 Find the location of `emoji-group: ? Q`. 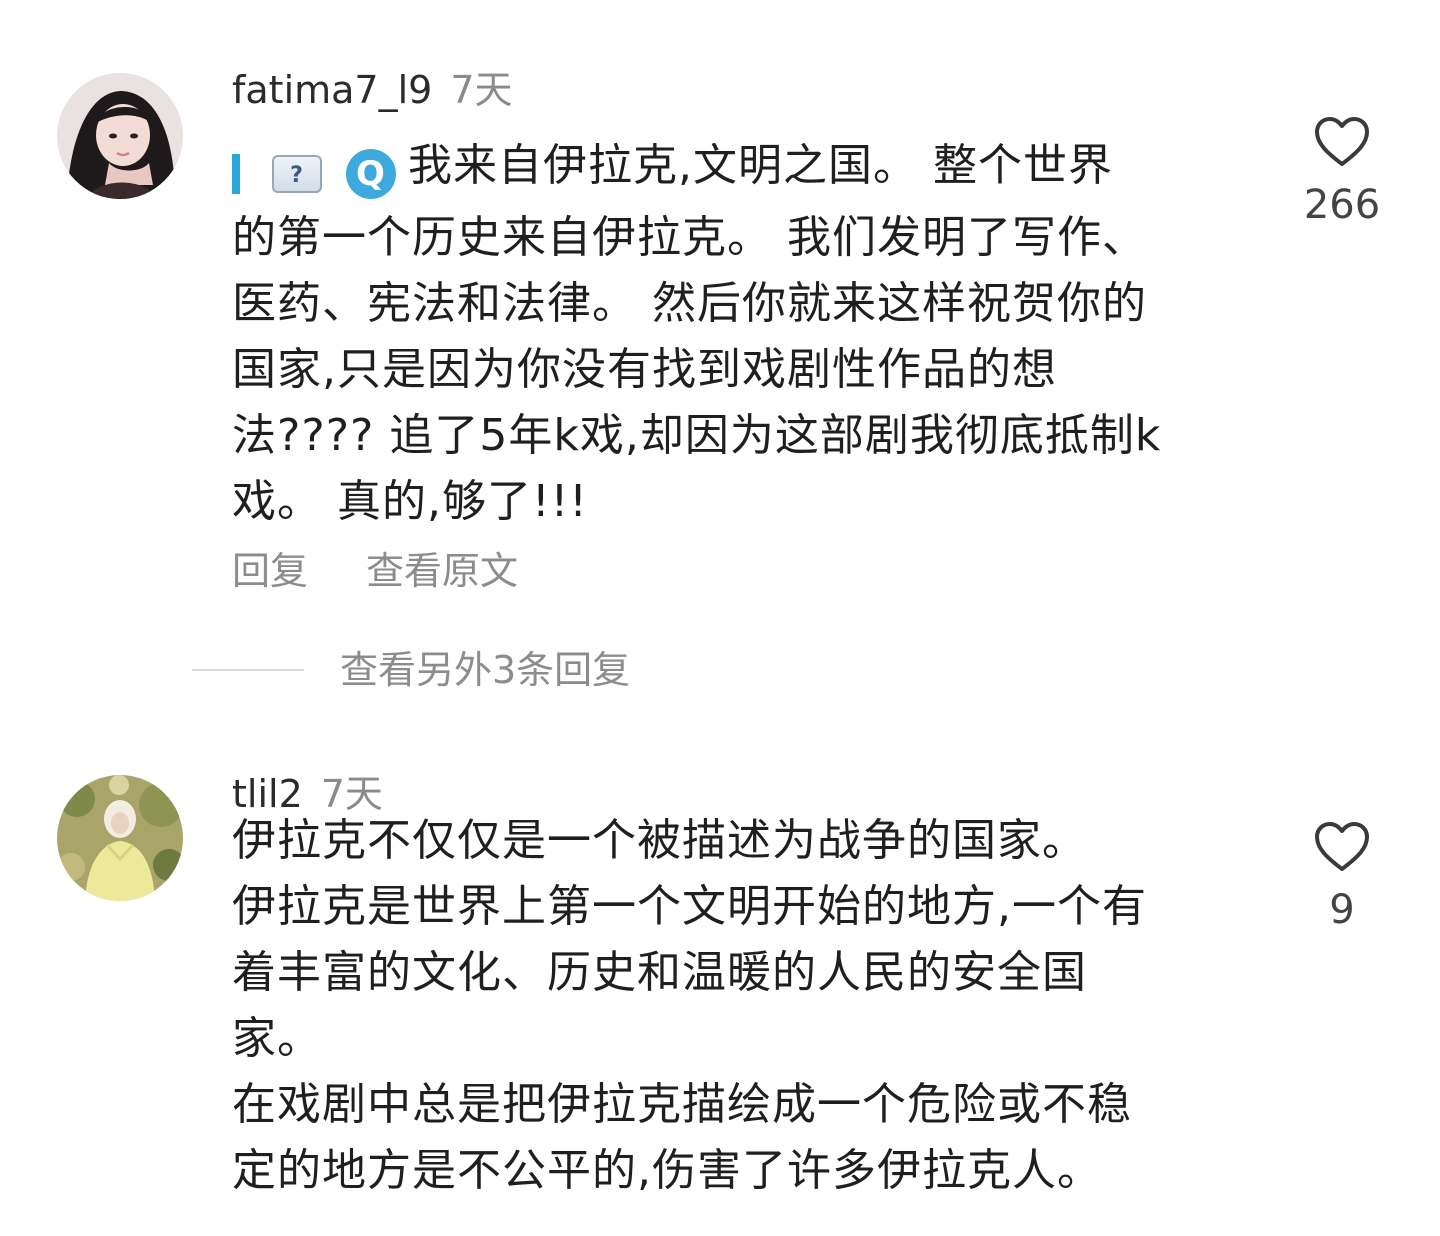

emoji-group: ? Q is located at coordinates (317, 172).